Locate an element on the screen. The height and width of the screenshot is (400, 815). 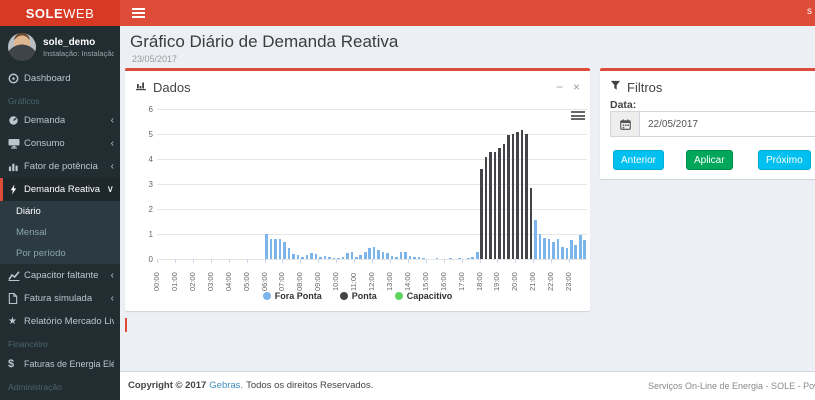
sidebar-item-fator-de-potencia: Fator de potência ‹ is located at coordinates (60, 166).